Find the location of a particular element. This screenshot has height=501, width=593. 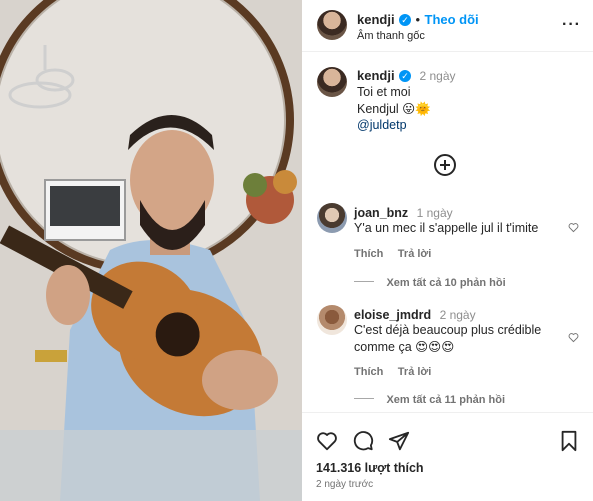

caption-line-1: Toi et moi is located at coordinates (384, 92).